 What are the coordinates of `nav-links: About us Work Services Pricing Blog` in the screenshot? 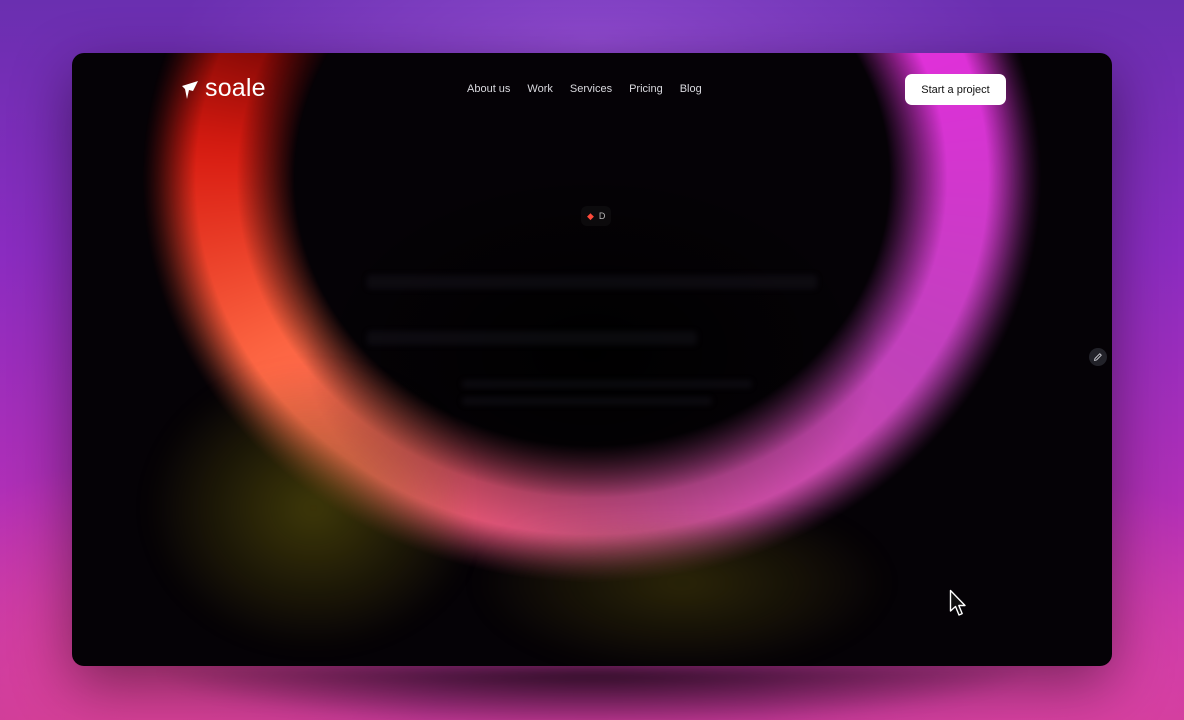 It's located at (584, 89).